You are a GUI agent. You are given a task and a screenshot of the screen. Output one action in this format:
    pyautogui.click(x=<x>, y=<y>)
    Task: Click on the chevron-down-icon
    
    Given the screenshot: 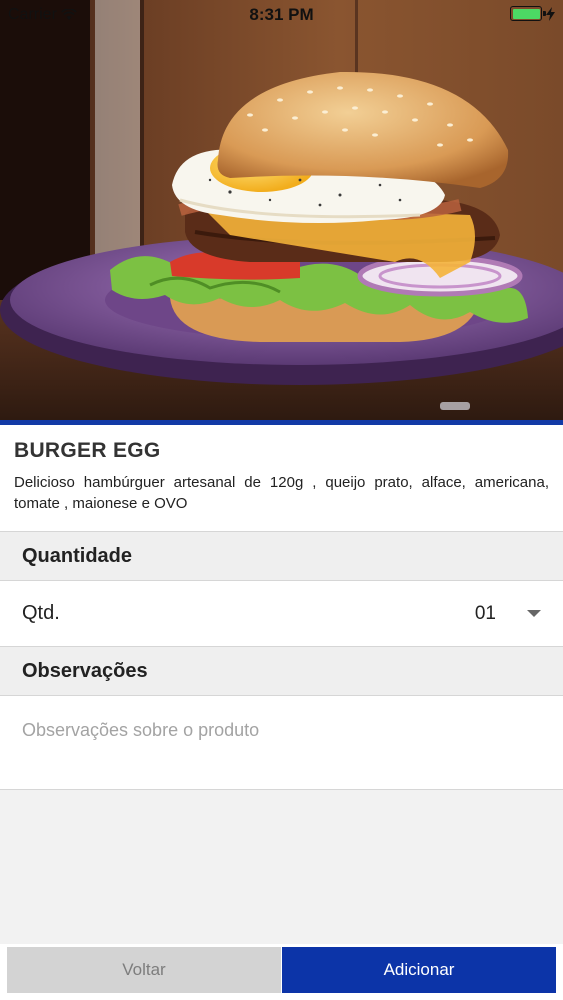 What is the action you would take?
    pyautogui.click(x=534, y=613)
    